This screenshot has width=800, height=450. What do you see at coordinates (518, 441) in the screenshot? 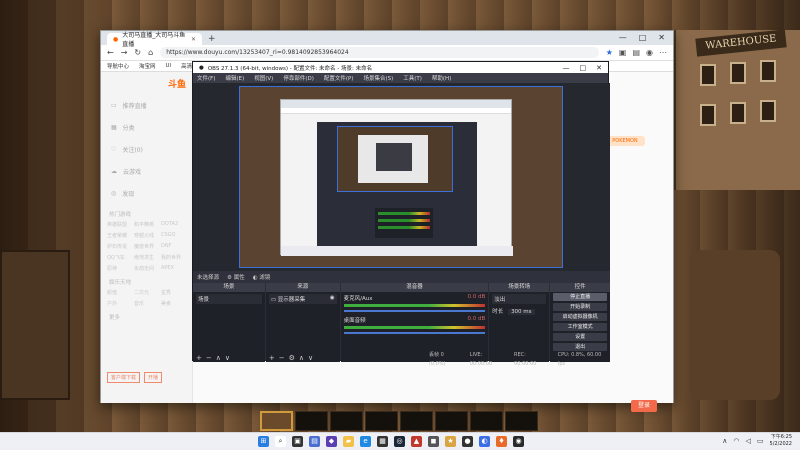
I see `obs-app-icon: ◉` at bounding box center [518, 441].